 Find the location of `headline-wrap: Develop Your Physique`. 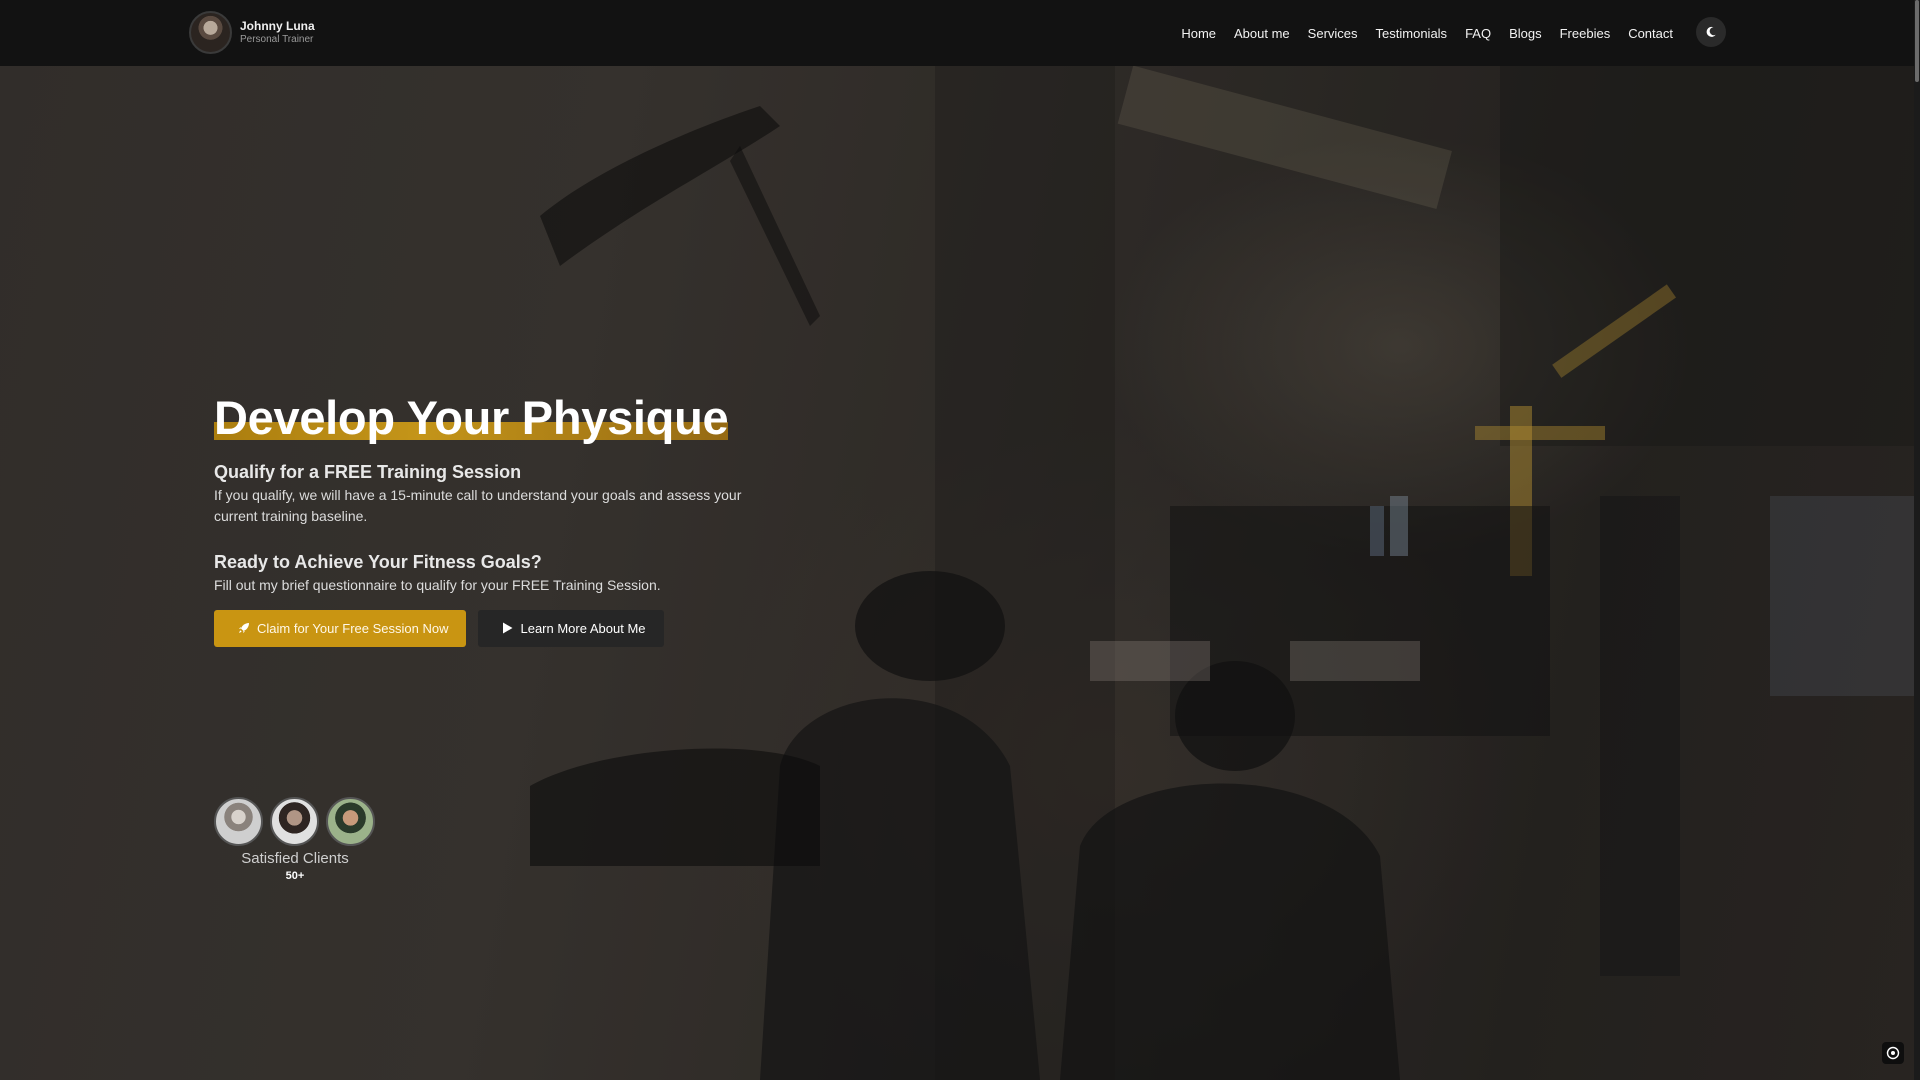

headline-wrap: Develop Your Physique is located at coordinates (471, 417).